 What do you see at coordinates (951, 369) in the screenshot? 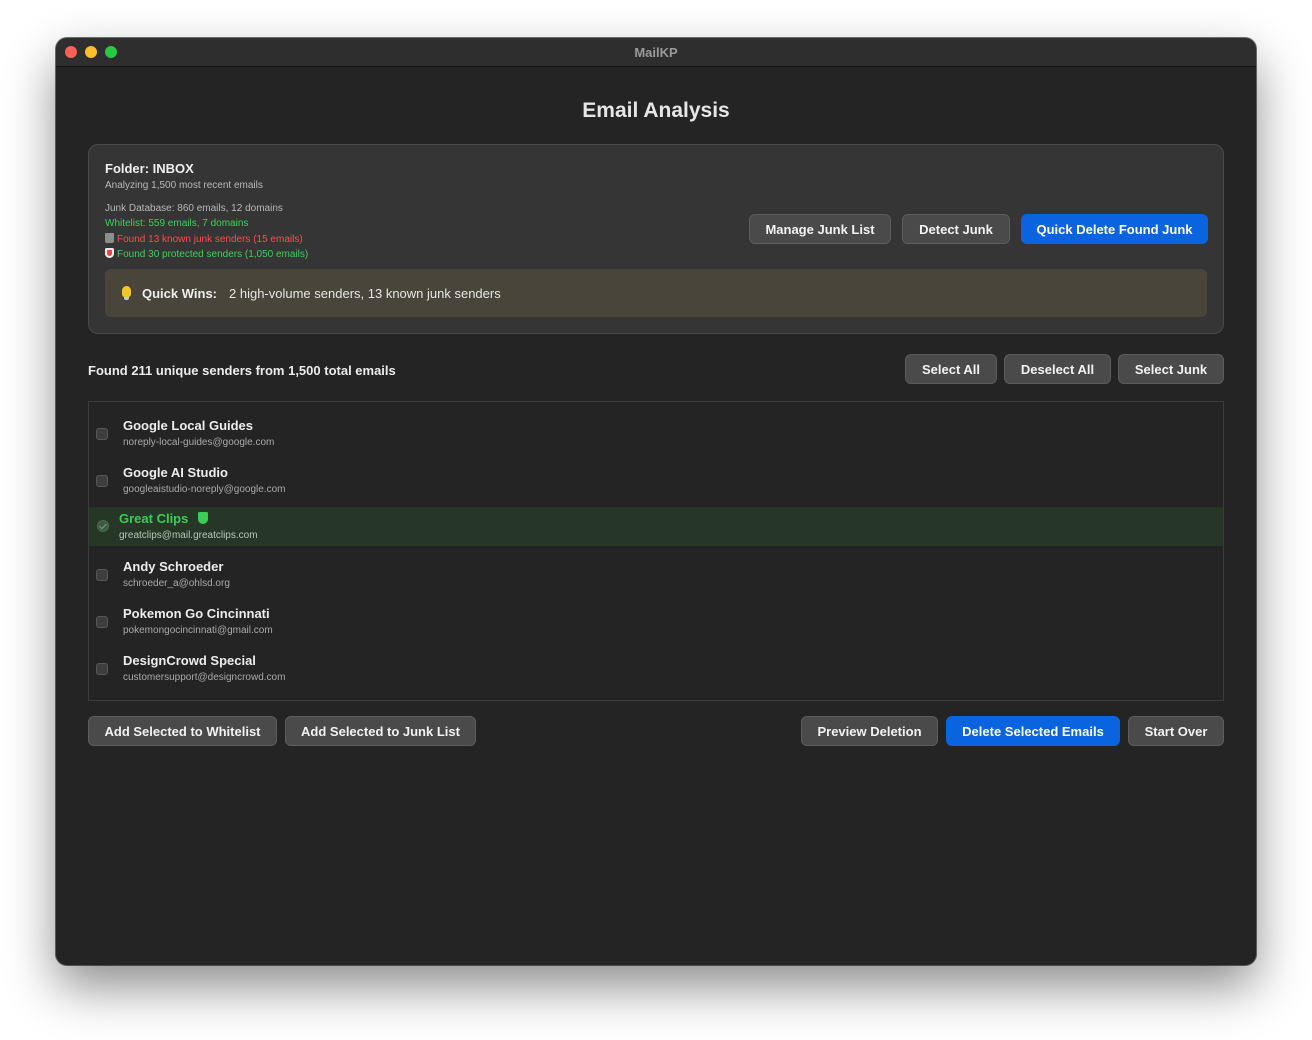
I see `select-all-button: Select All` at bounding box center [951, 369].